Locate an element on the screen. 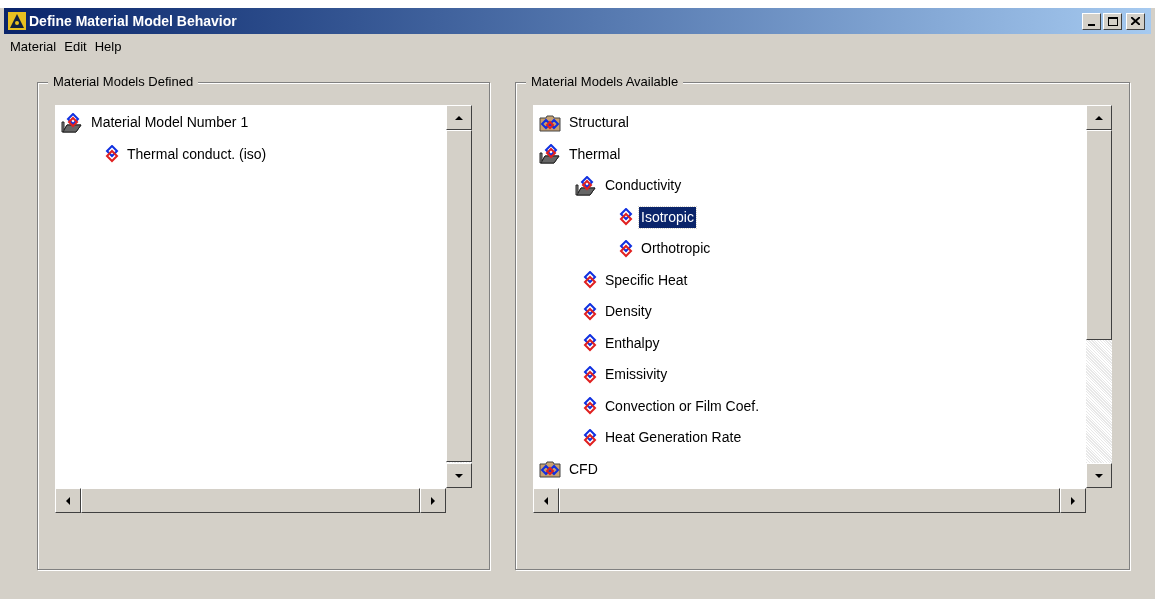  tree-item: Isotropic is located at coordinates (667, 217).